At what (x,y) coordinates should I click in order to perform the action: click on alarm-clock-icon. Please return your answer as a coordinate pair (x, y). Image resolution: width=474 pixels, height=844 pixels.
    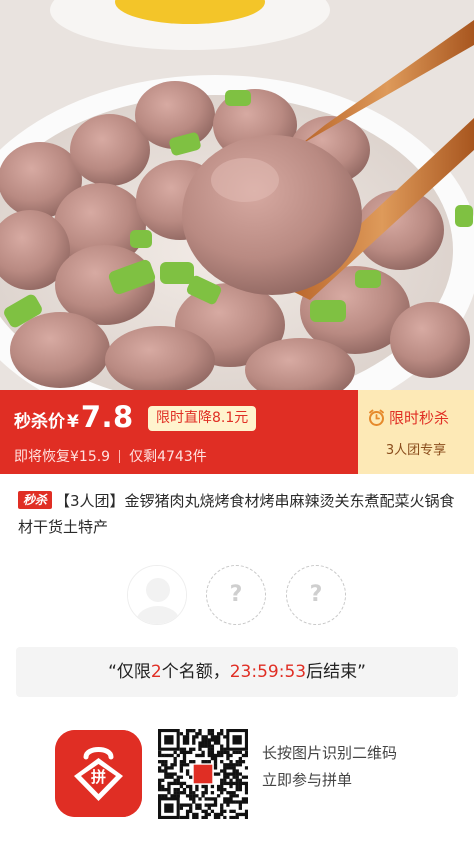
    Looking at the image, I should click on (376, 417).